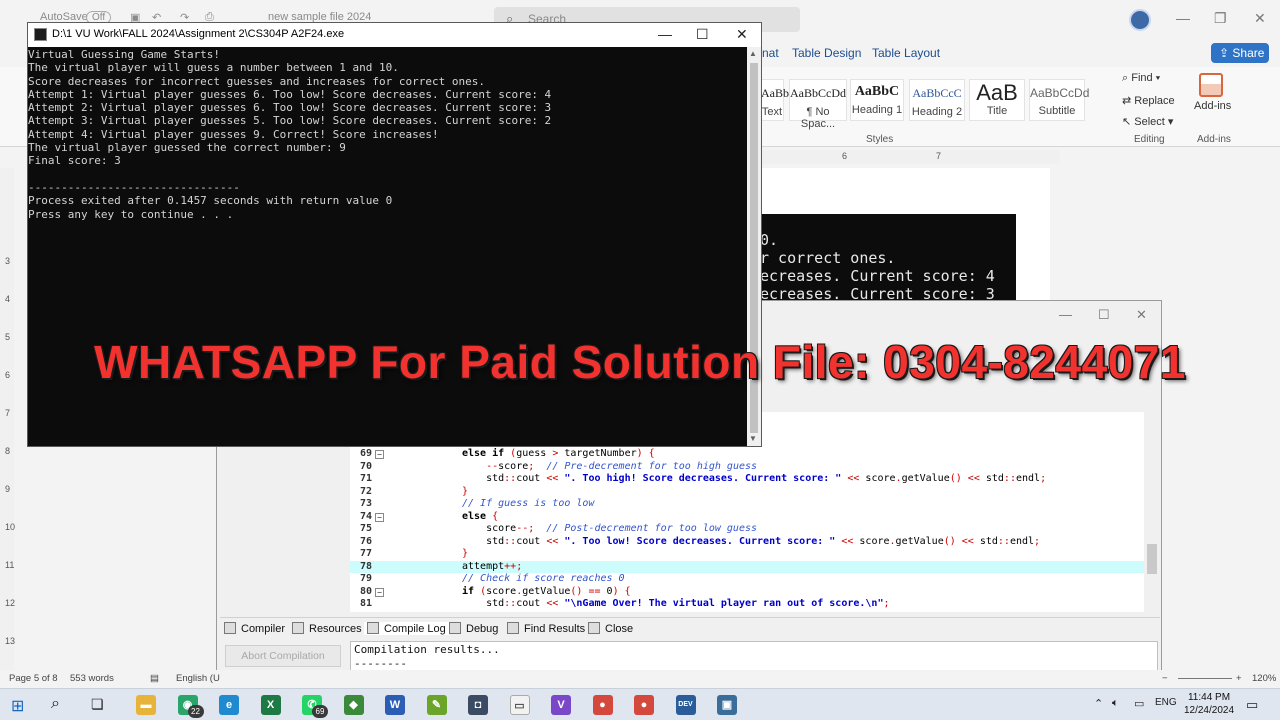  Describe the element at coordinates (1183, 18) in the screenshot. I see `word-minimize-icon: —` at that location.